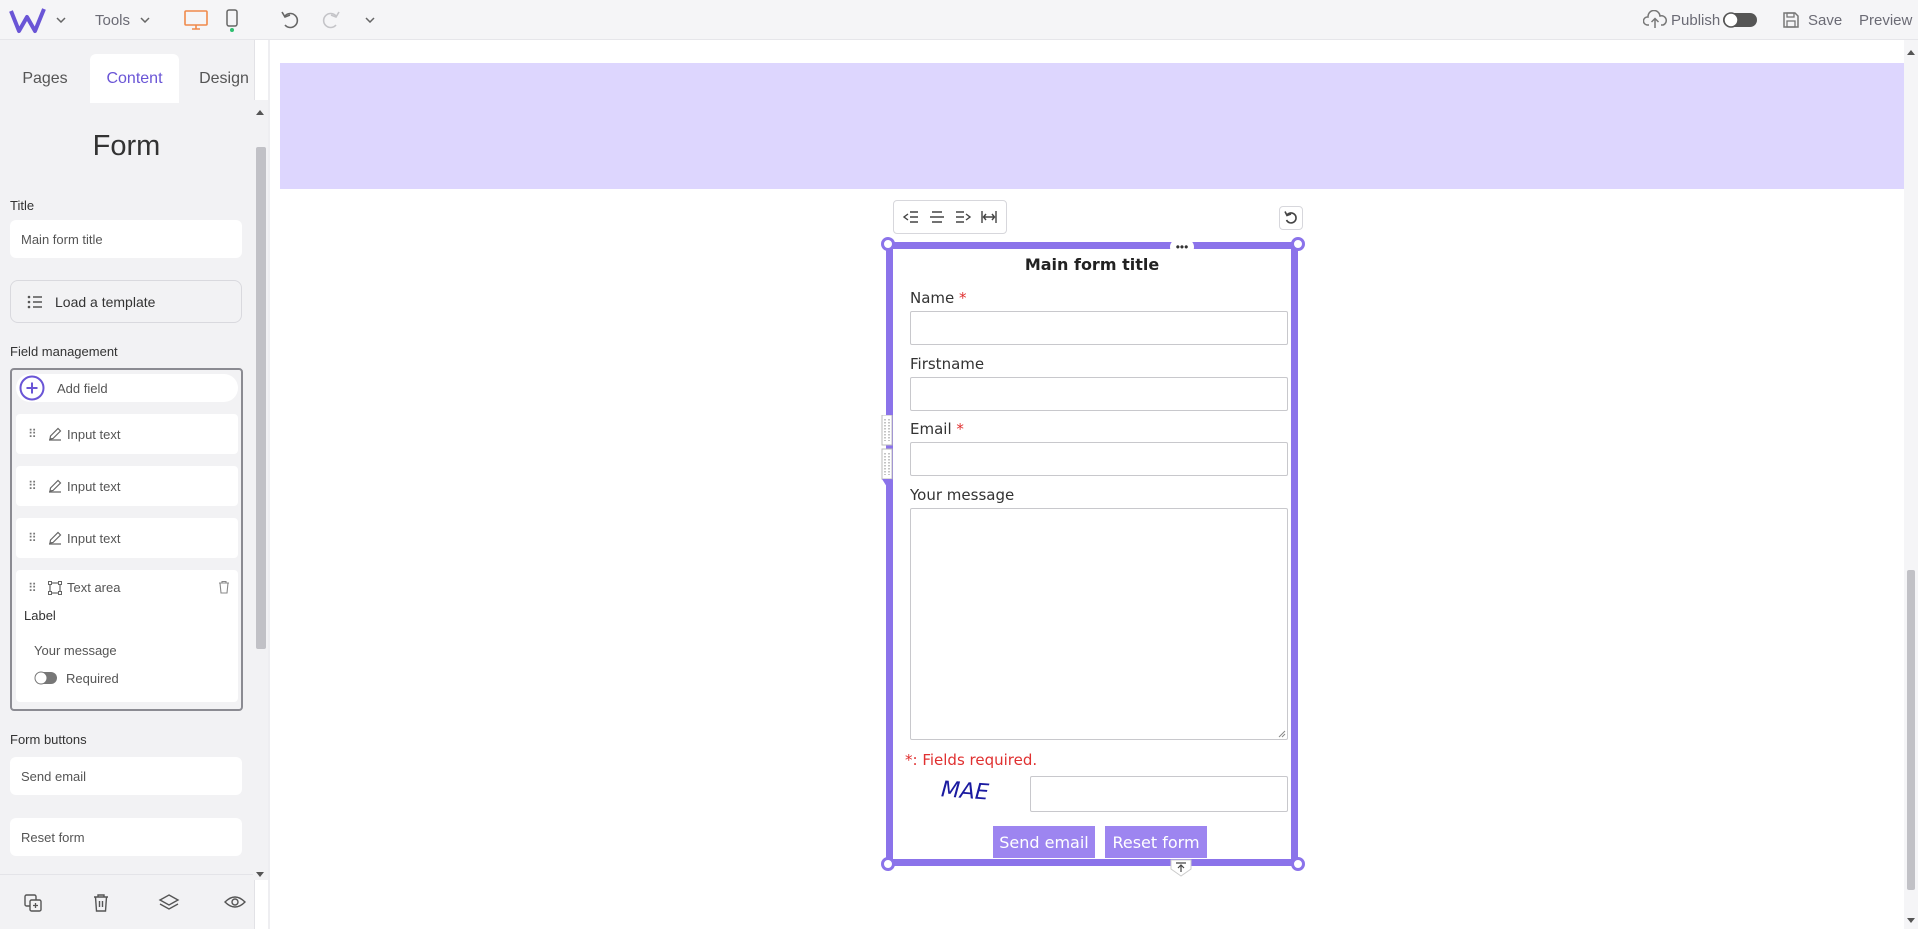  Describe the element at coordinates (965, 791) in the screenshot. I see `captcha-image: MAE` at that location.